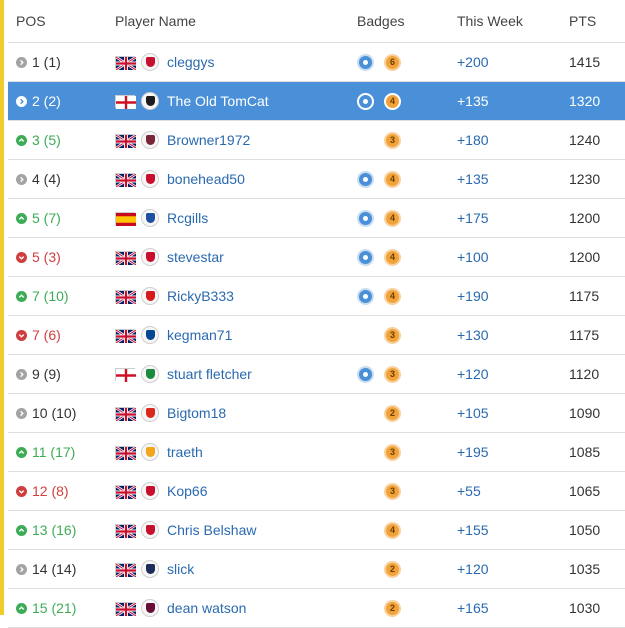  Describe the element at coordinates (316, 179) in the screenshot. I see `table-row: 4 (4) bonehead50 4 +135 1230` at that location.